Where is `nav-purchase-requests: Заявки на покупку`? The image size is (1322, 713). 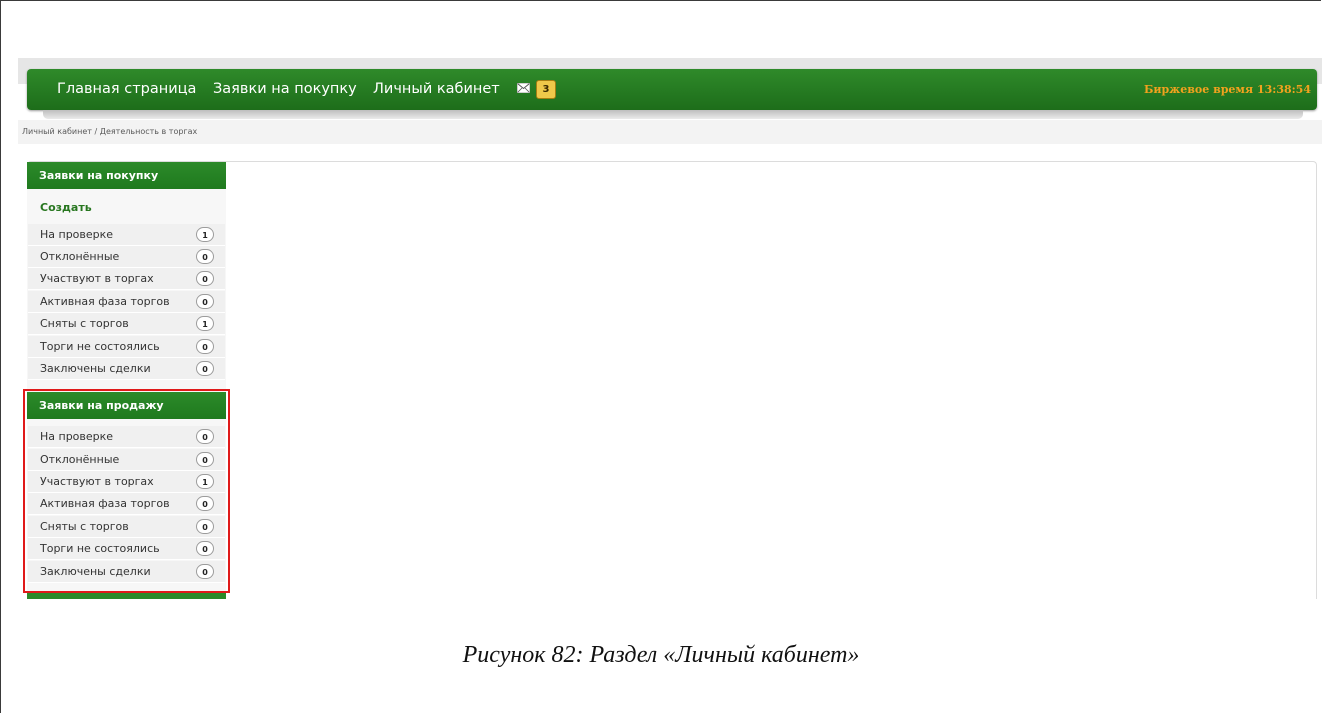
nav-purchase-requests: Заявки на покупку is located at coordinates (285, 89).